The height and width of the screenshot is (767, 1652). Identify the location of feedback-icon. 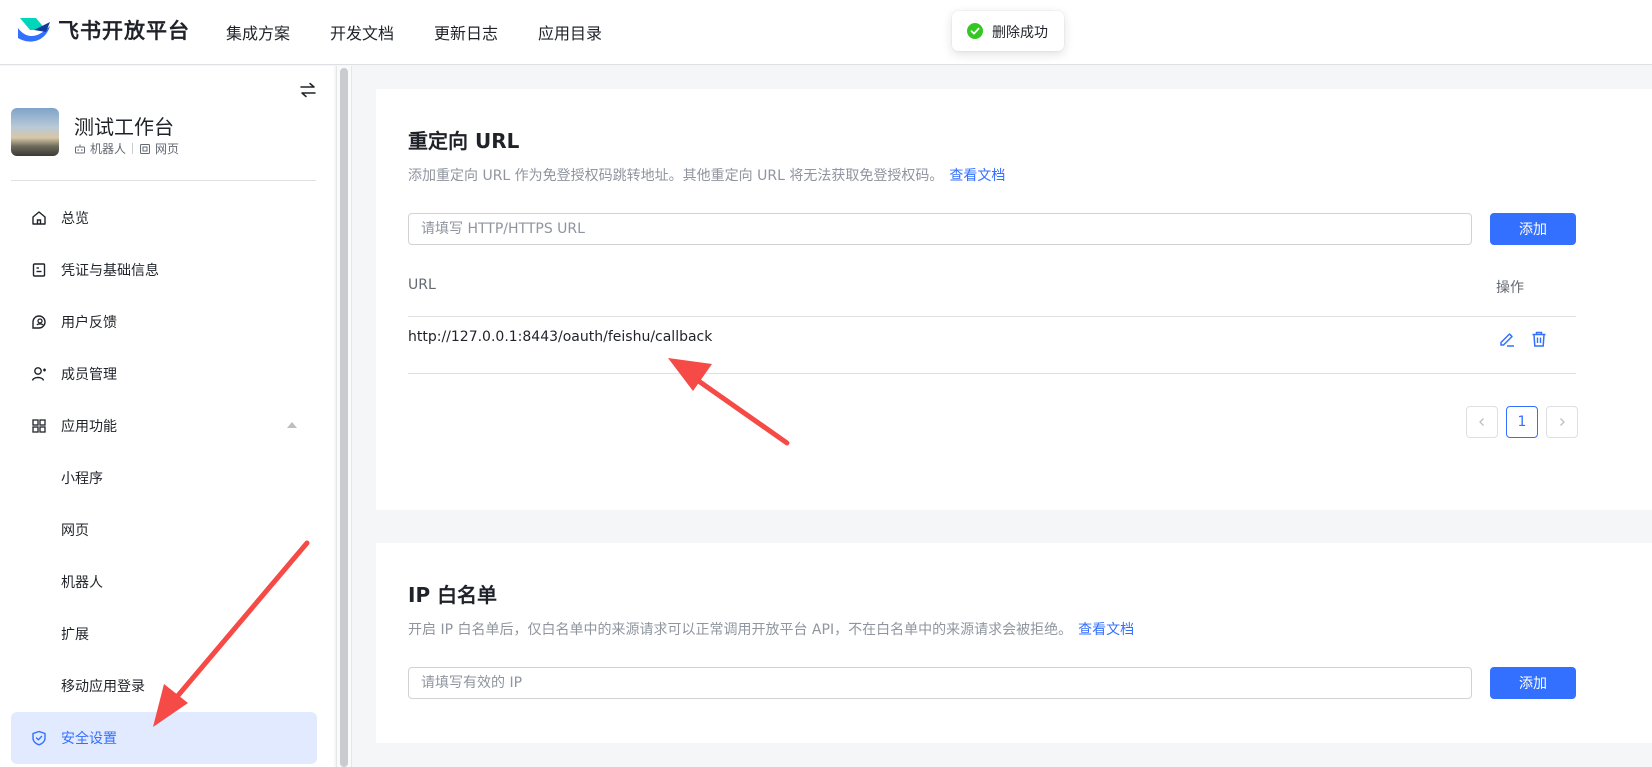
(39, 322).